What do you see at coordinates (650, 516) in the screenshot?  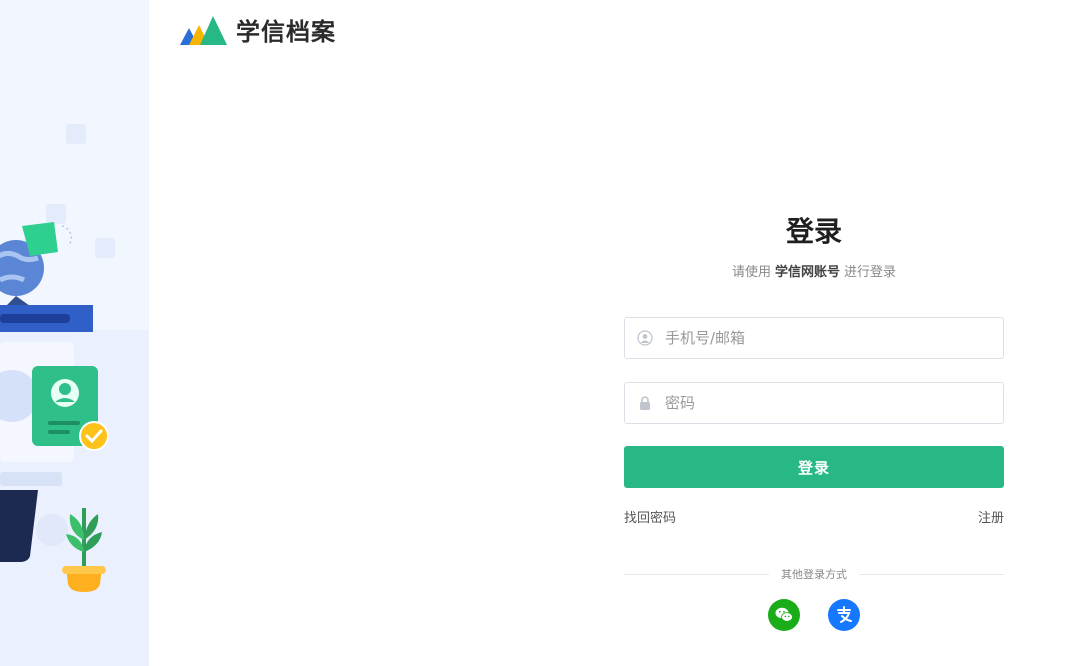 I see `forgot-password-link: 找回密码` at bounding box center [650, 516].